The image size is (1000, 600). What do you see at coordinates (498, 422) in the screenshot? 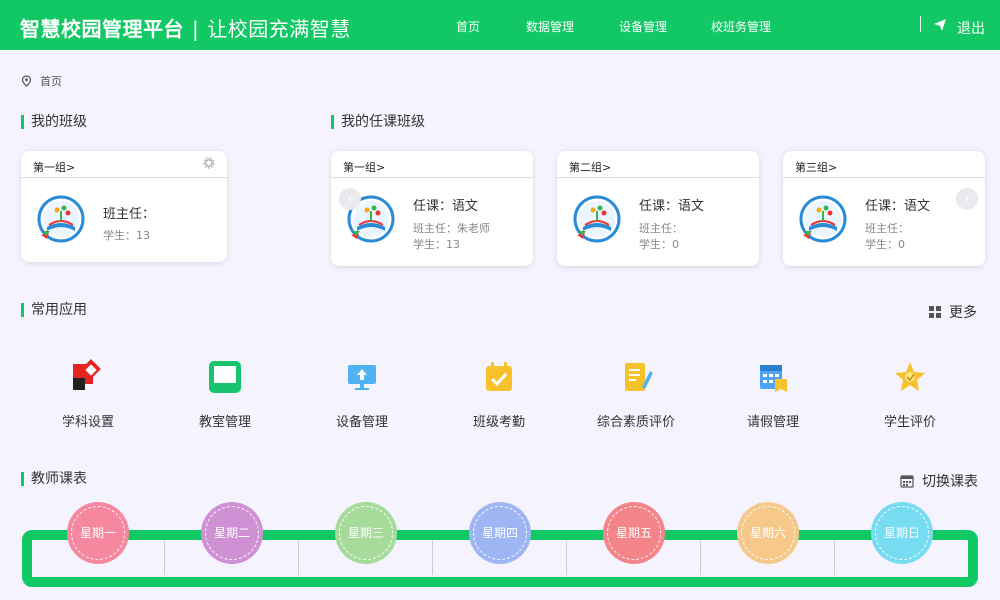
I see `app-label: 班级考勤` at bounding box center [498, 422].